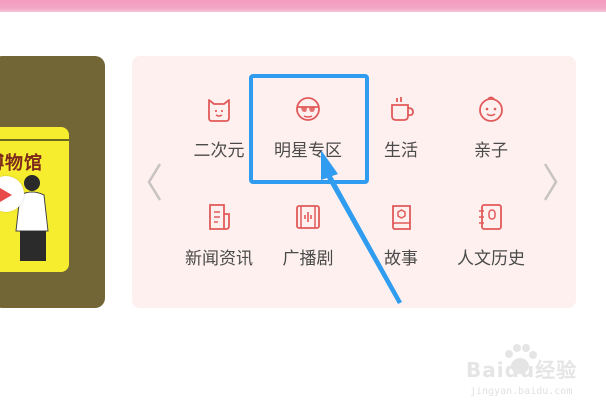 The width and height of the screenshot is (606, 408). Describe the element at coordinates (154, 182) in the screenshot. I see `chevron-left-icon` at that location.